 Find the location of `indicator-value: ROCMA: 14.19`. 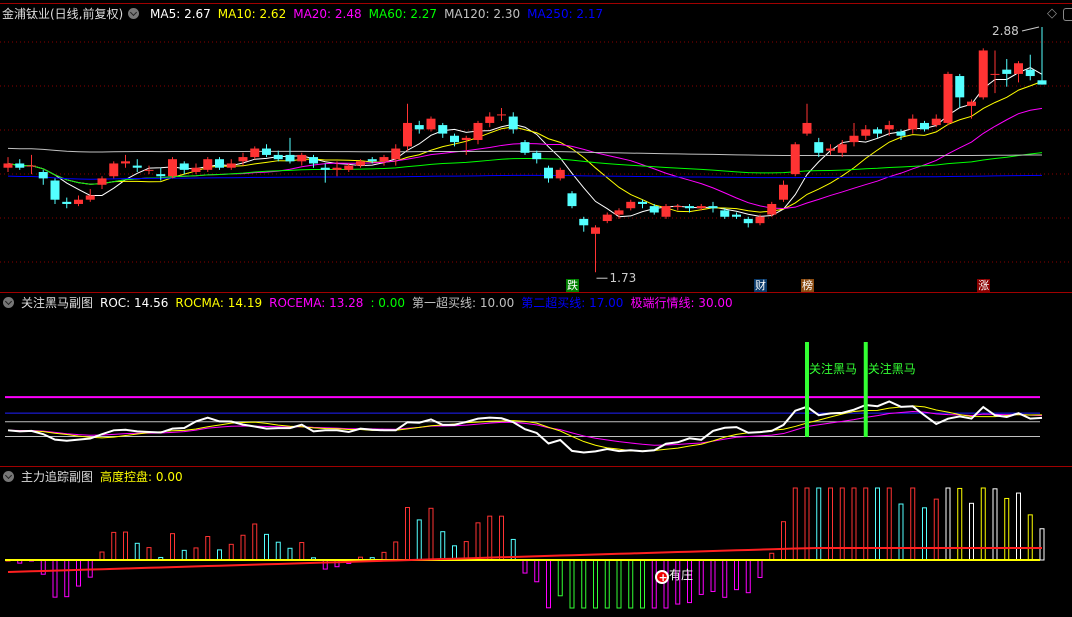

indicator-value: ROCMA: 14.19 is located at coordinates (219, 303).